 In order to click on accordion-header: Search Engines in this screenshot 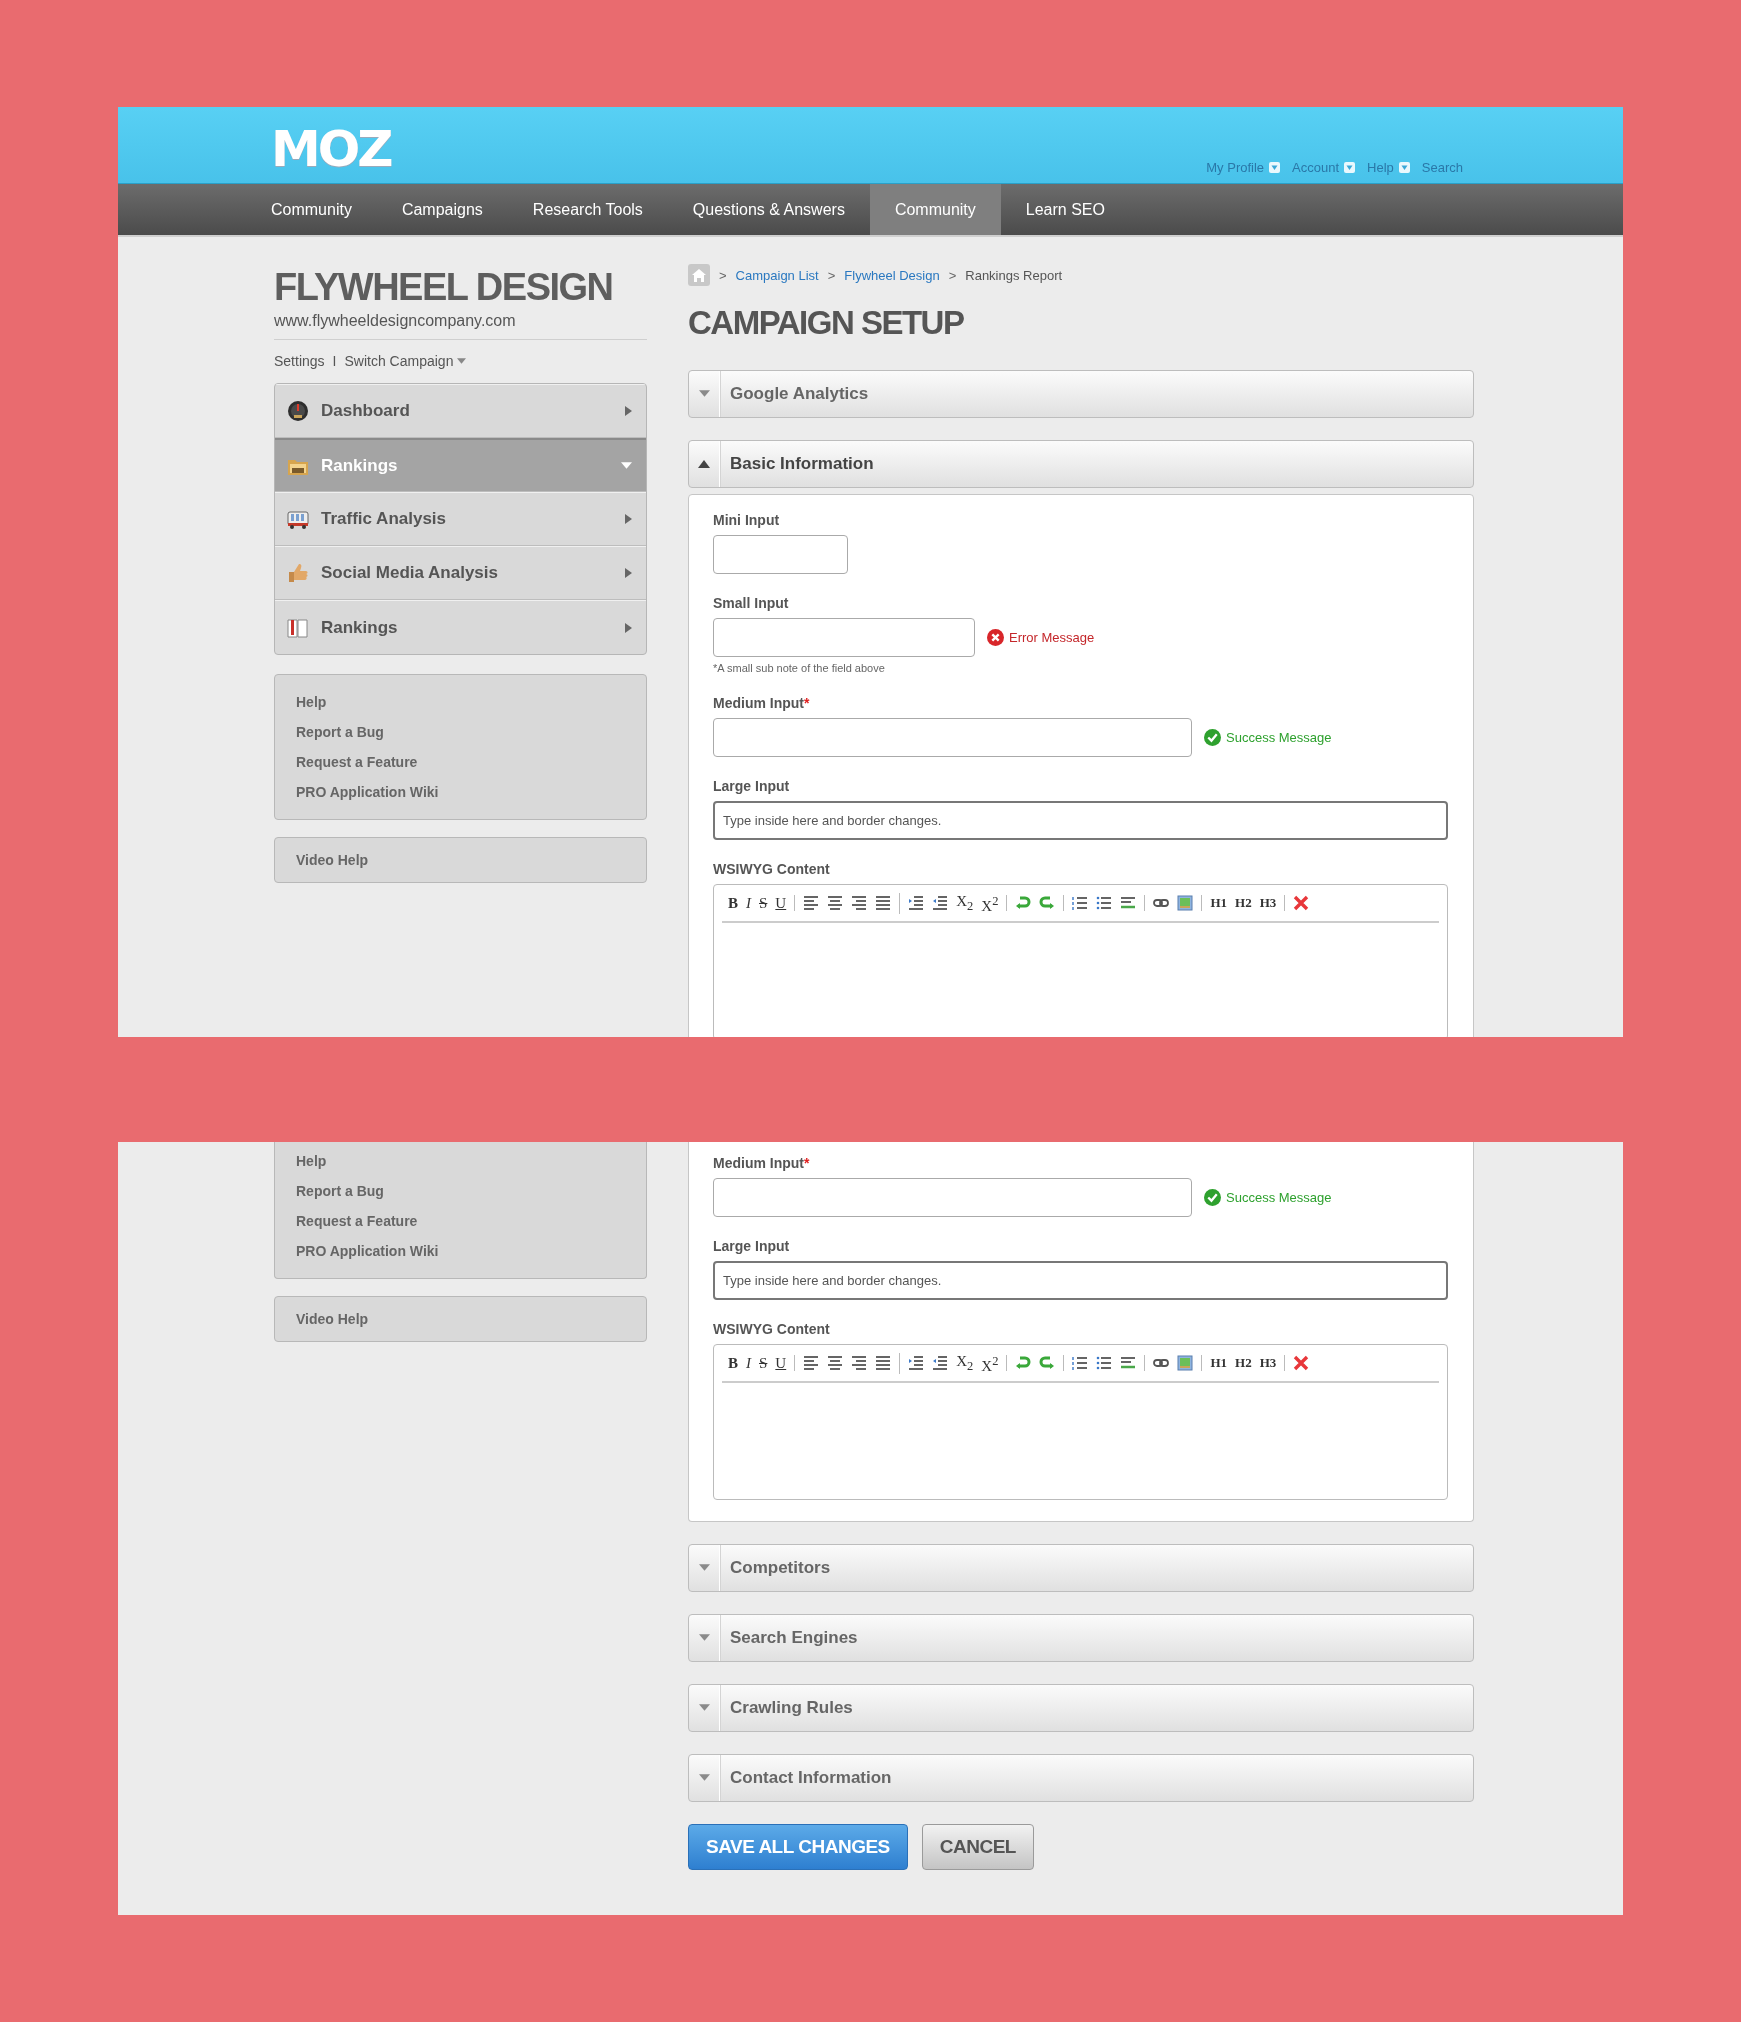, I will do `click(1081, 1638)`.